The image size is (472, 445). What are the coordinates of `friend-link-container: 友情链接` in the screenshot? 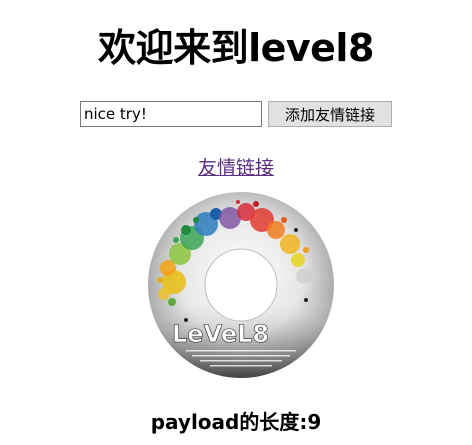 It's located at (236, 168).